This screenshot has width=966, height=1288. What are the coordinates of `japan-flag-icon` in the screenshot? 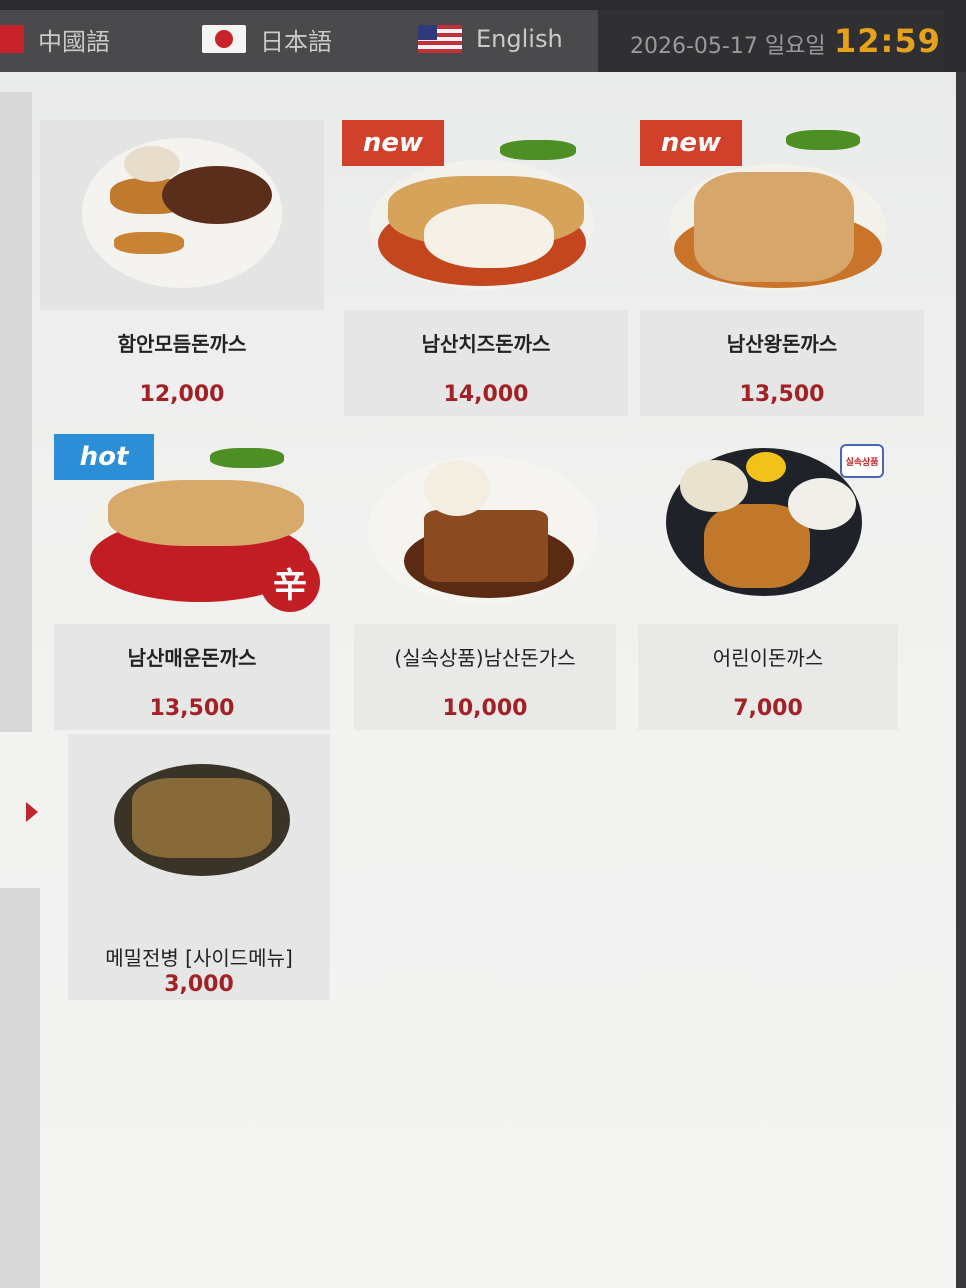 It's located at (224, 39).